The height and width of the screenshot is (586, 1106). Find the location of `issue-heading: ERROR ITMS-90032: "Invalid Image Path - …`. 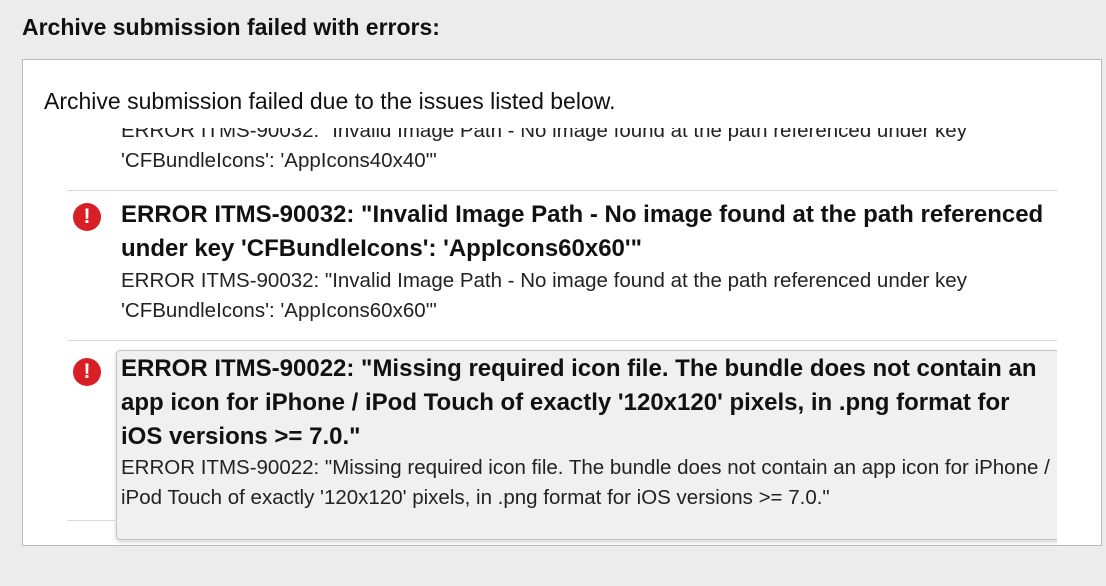

issue-heading: ERROR ITMS-90032: "Invalid Image Path - … is located at coordinates (582, 231).